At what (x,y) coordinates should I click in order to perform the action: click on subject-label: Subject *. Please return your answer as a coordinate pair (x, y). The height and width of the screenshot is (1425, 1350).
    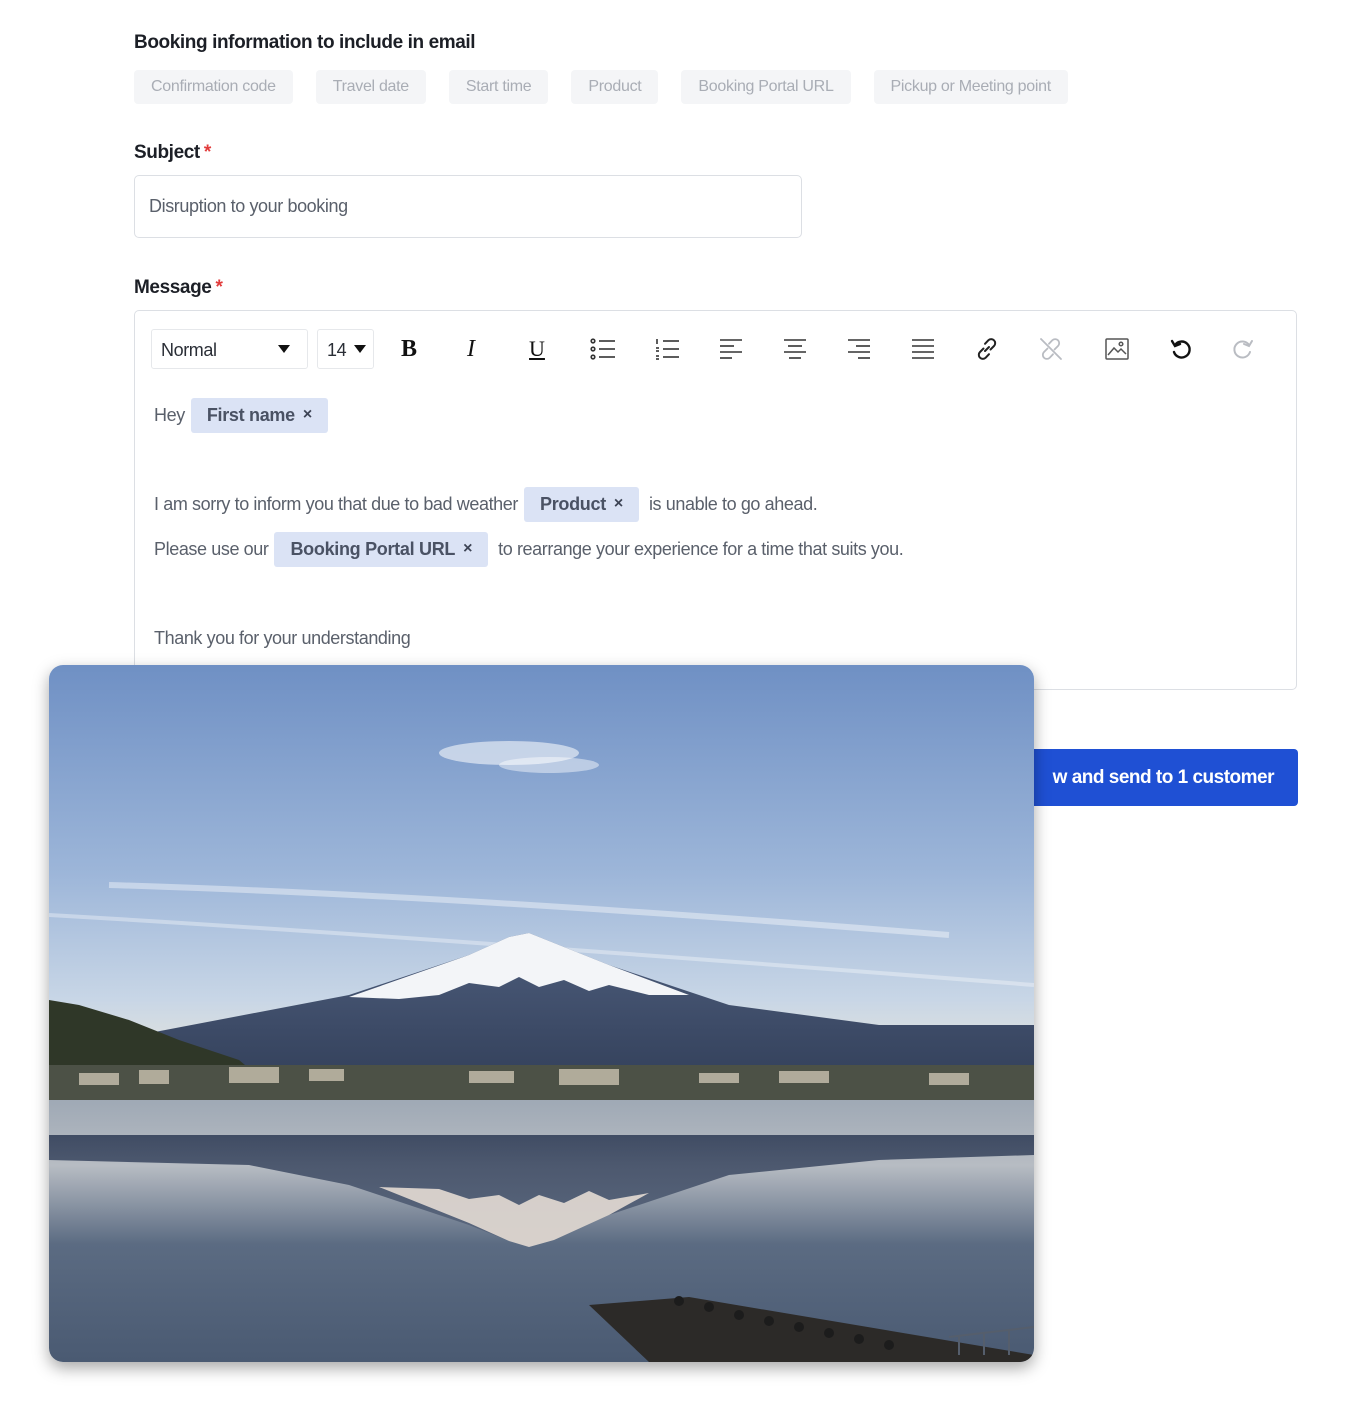
    Looking at the image, I should click on (172, 153).